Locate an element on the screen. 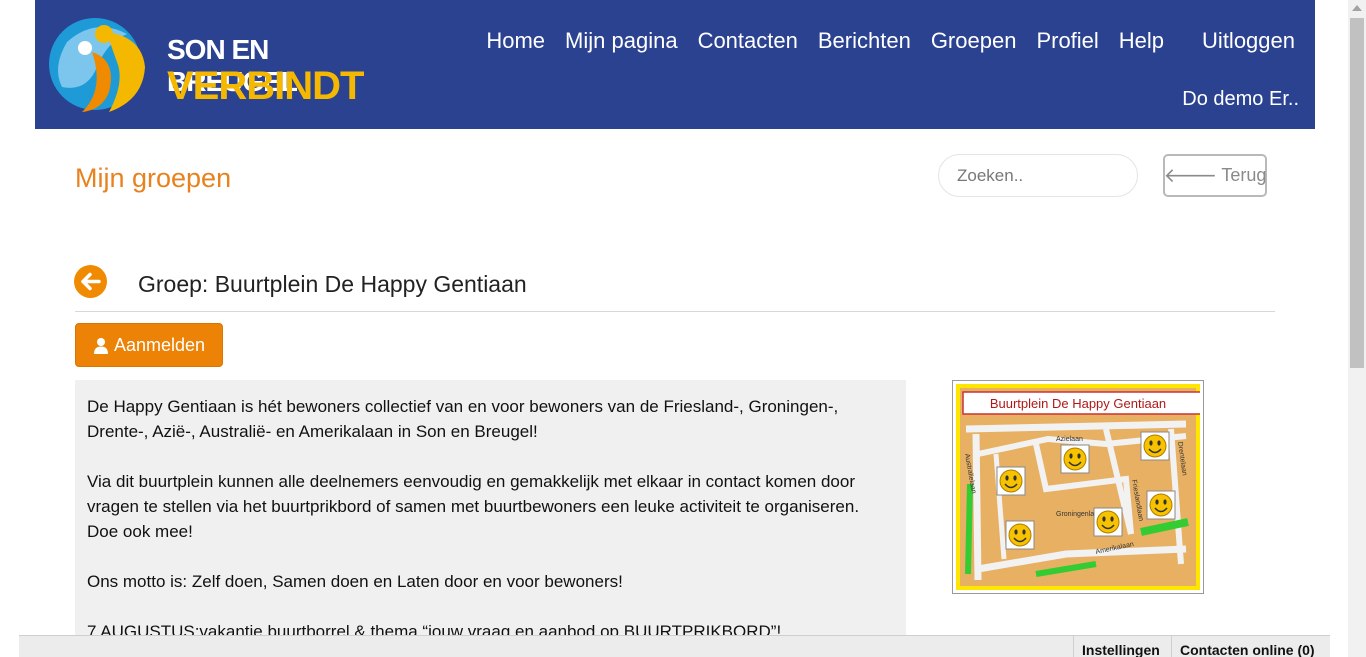 This screenshot has width=1366, height=657. scrollbar is located at coordinates (1357, 328).